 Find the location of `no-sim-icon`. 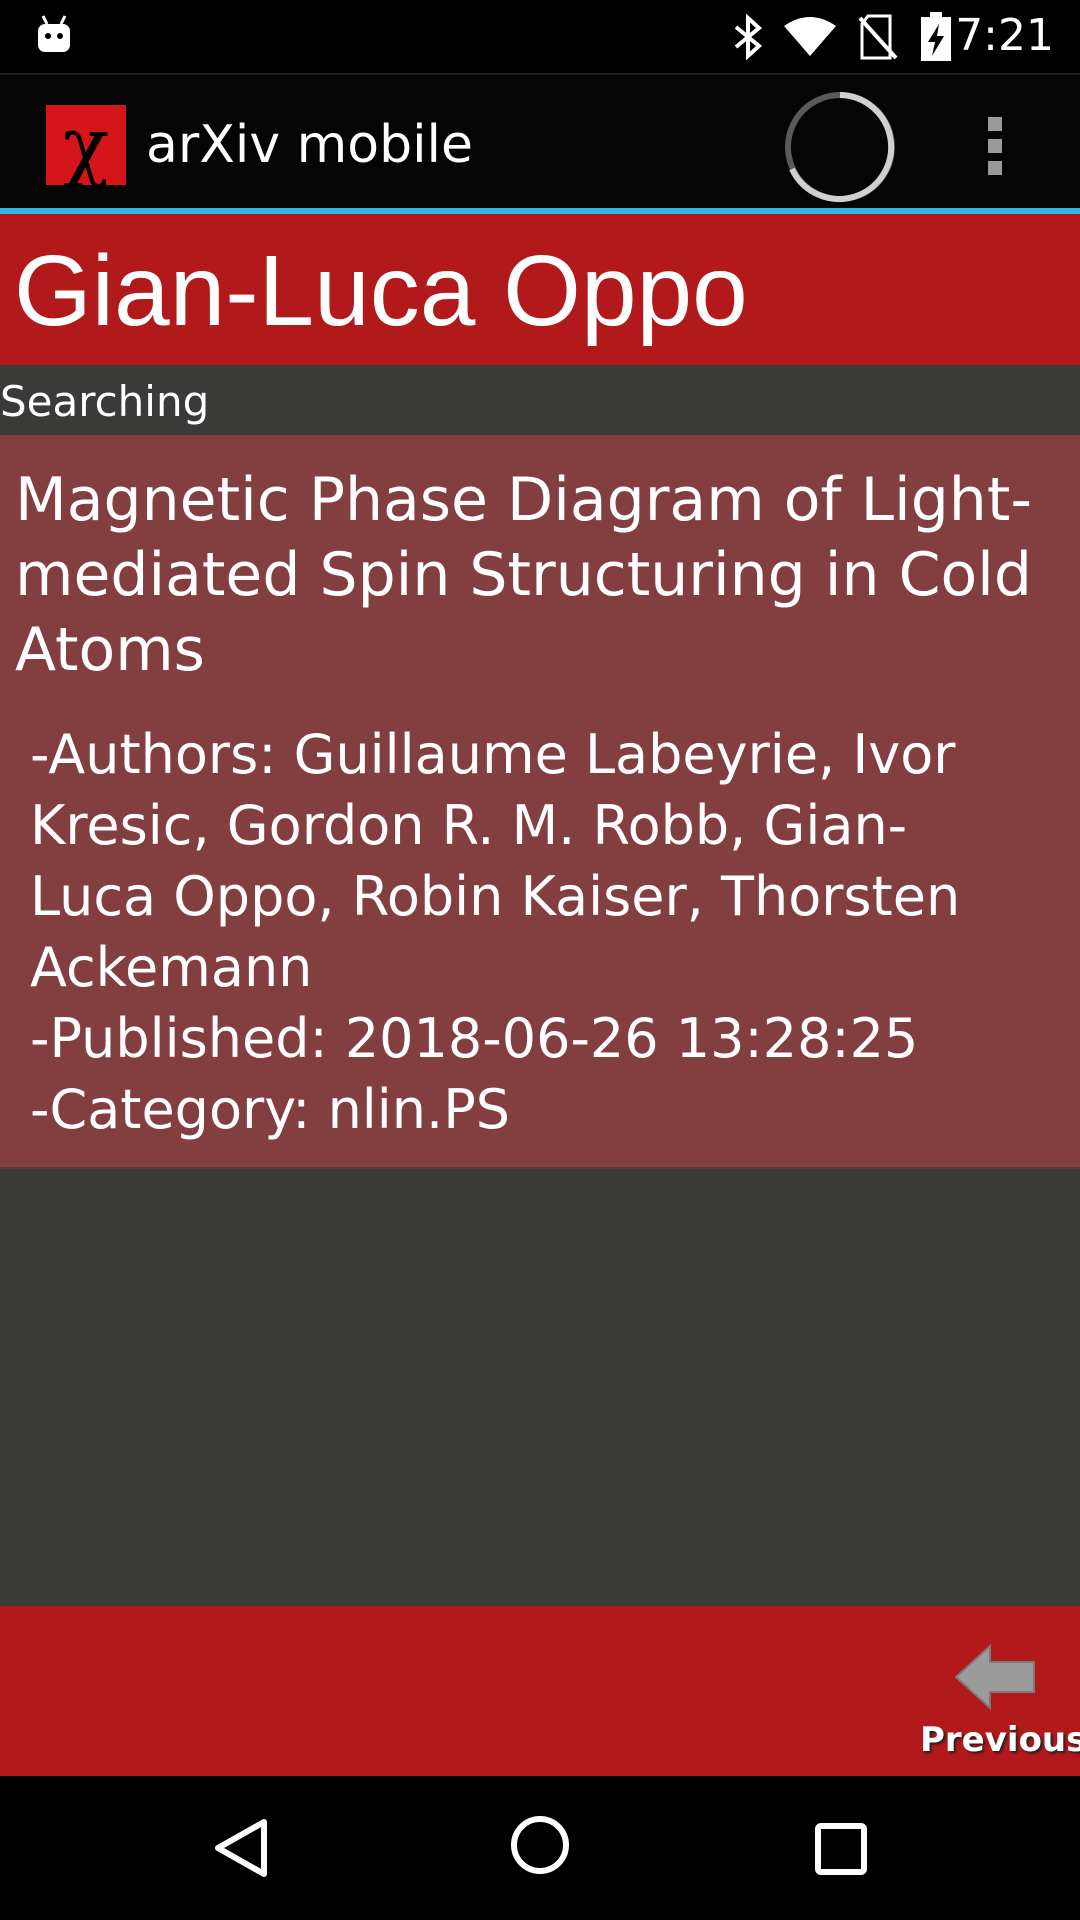

no-sim-icon is located at coordinates (878, 39).